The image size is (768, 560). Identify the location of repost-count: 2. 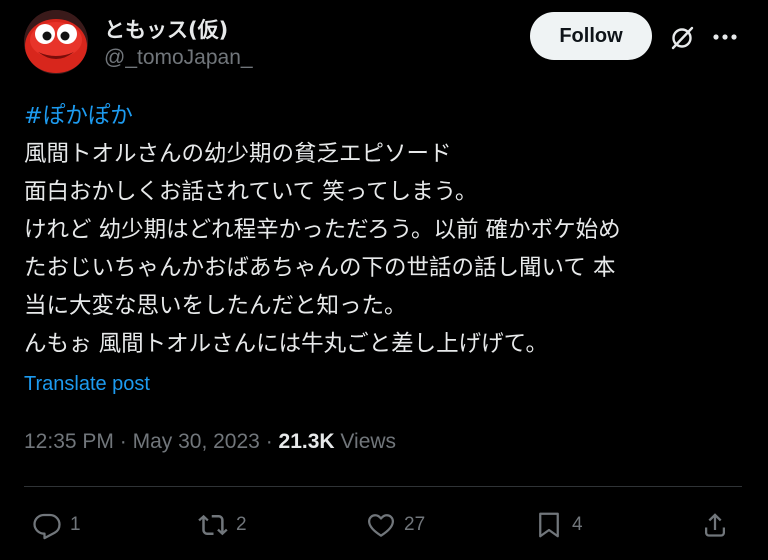
(241, 524).